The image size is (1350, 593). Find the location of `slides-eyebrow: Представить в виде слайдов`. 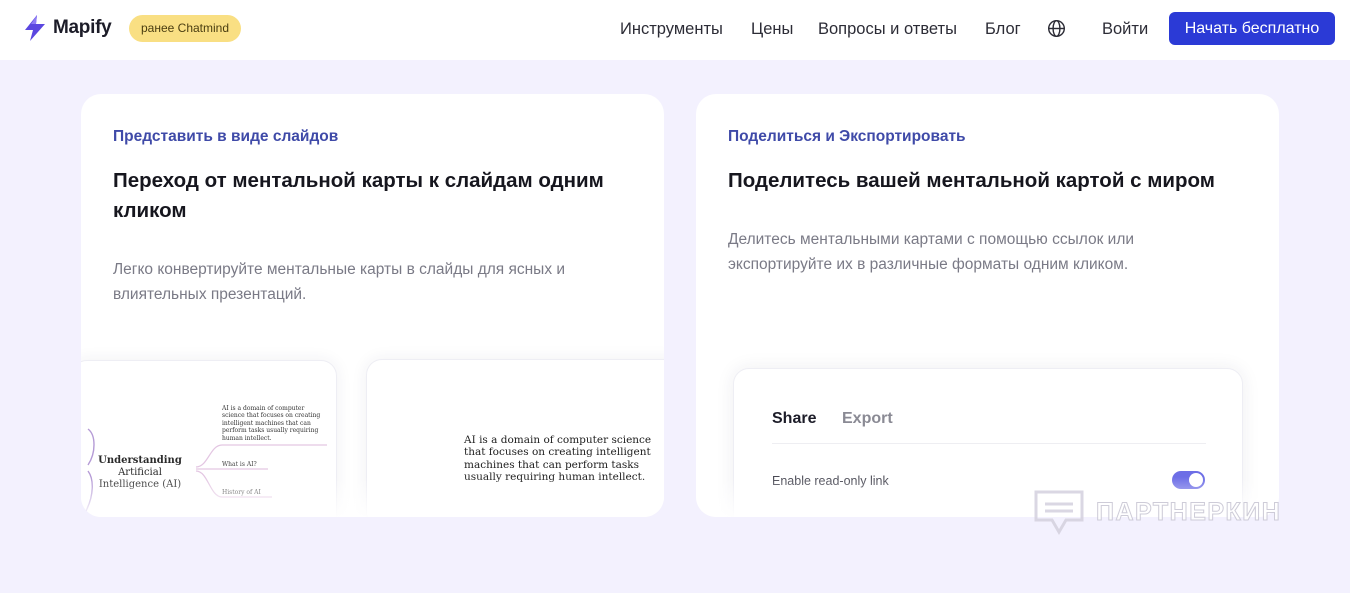

slides-eyebrow: Представить в виде слайдов is located at coordinates (226, 136).